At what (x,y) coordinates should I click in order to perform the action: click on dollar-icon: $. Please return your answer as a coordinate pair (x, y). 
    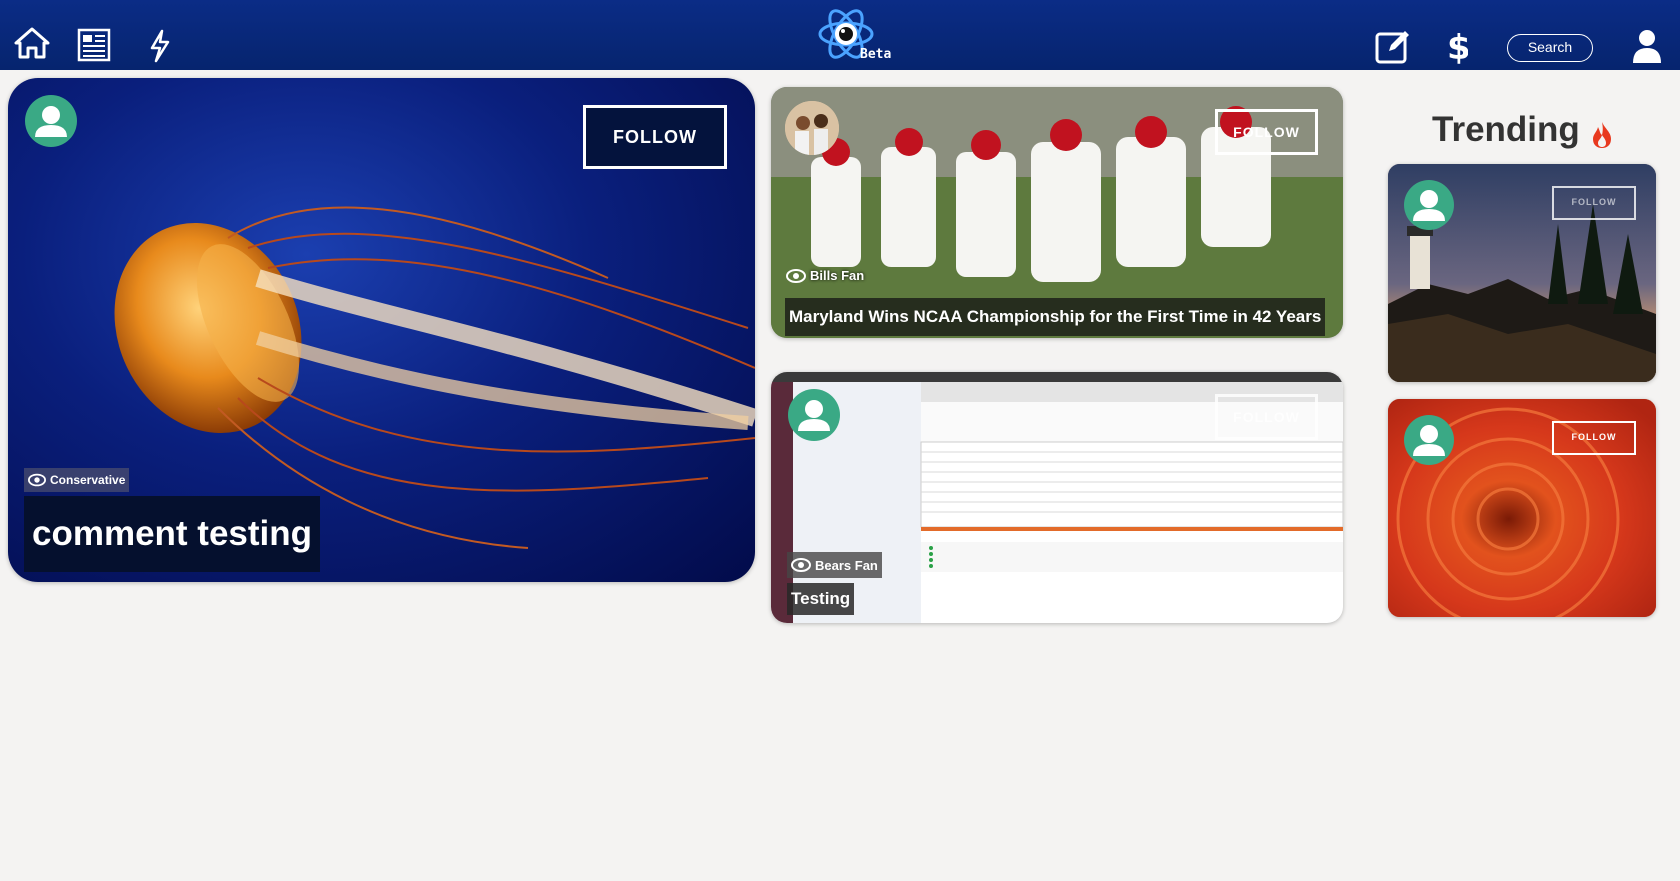
    Looking at the image, I should click on (1466, 48).